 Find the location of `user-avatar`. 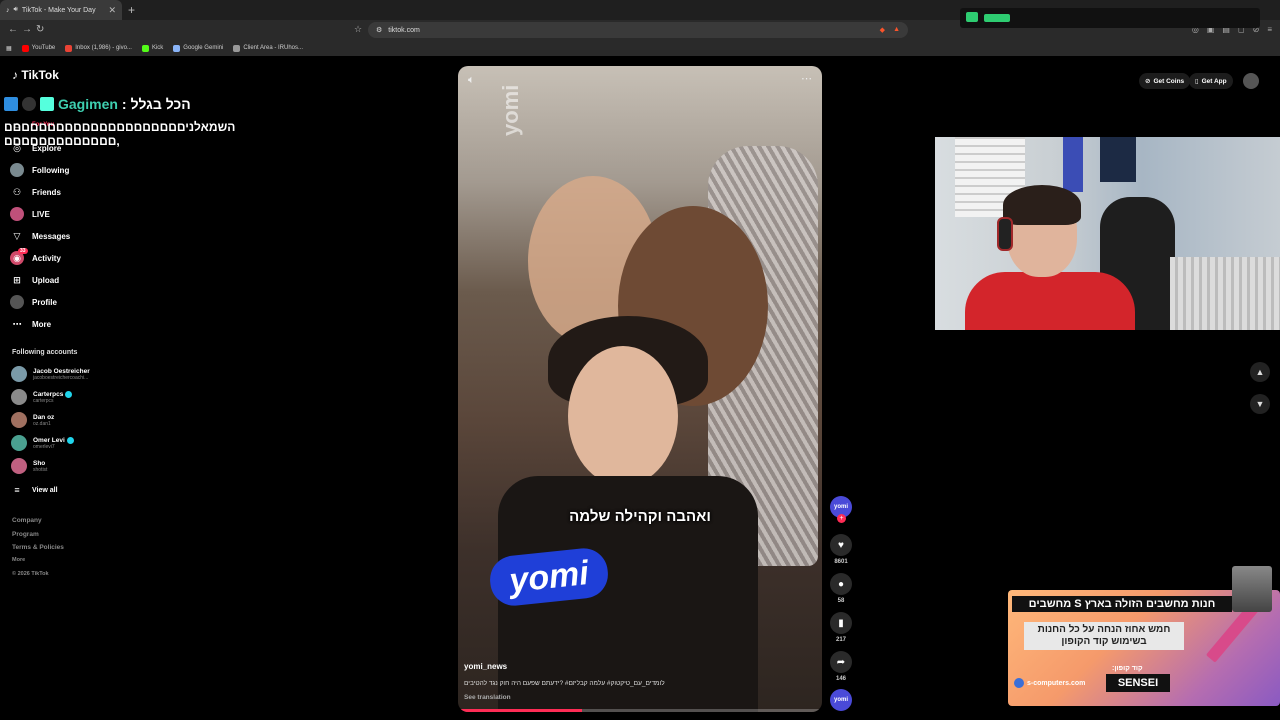

user-avatar is located at coordinates (1251, 81).